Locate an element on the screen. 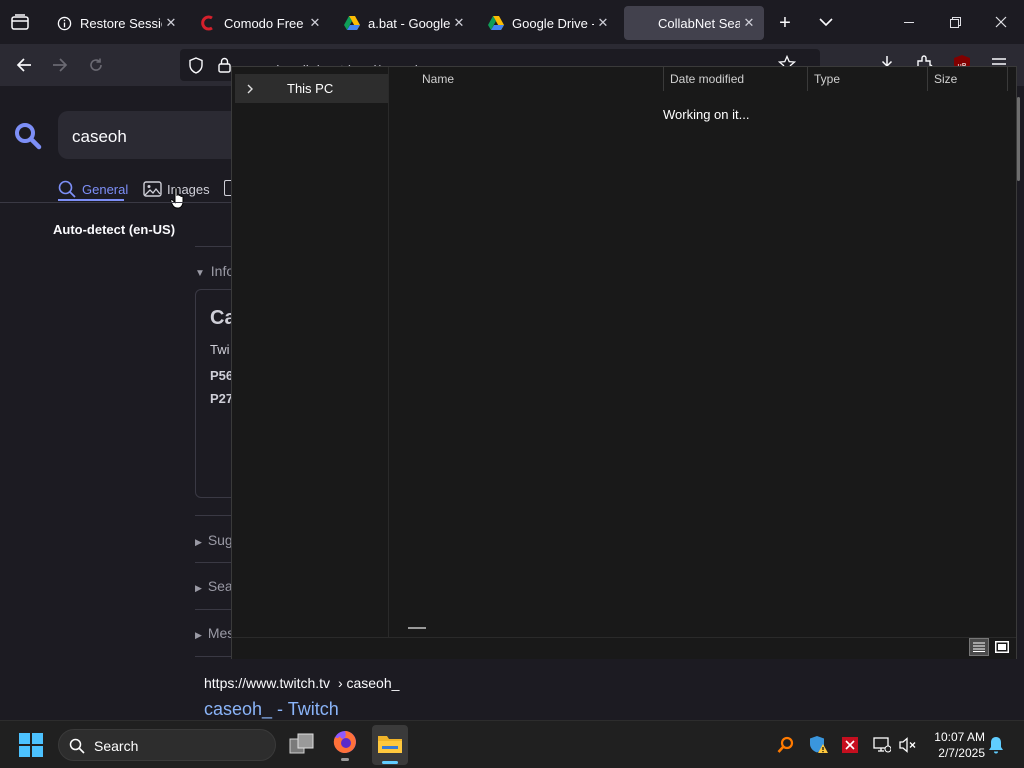 The image size is (1024, 768). close-window-button is located at coordinates (1001, 22).